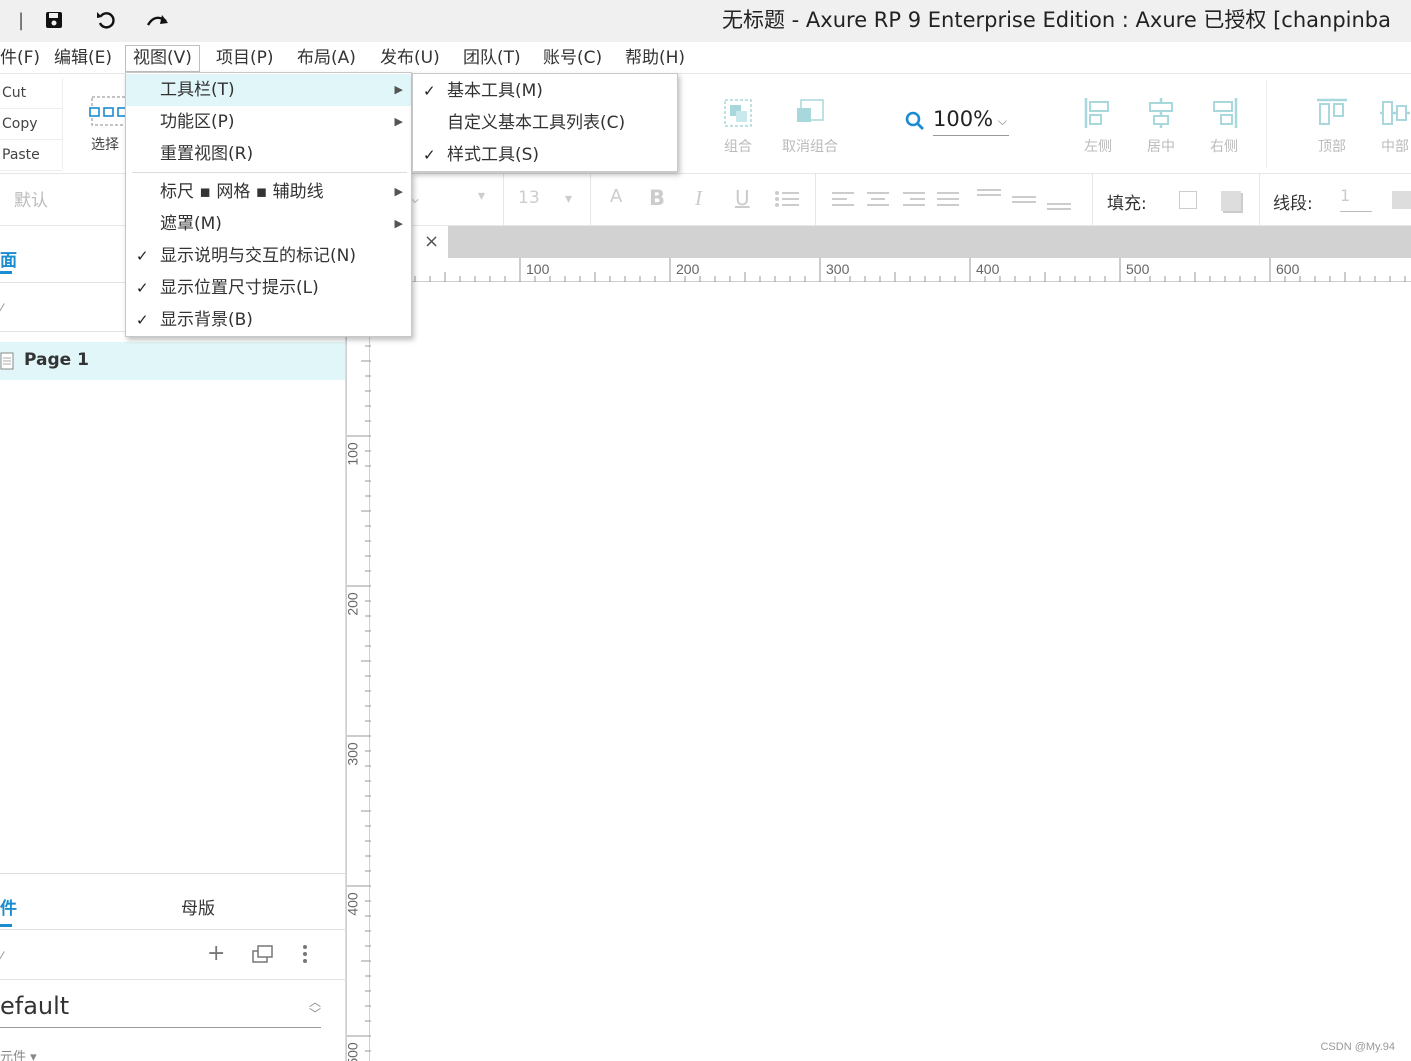 The image size is (1411, 1061). Describe the element at coordinates (879, 201) in the screenshot. I see `align-text-center-icon` at that location.